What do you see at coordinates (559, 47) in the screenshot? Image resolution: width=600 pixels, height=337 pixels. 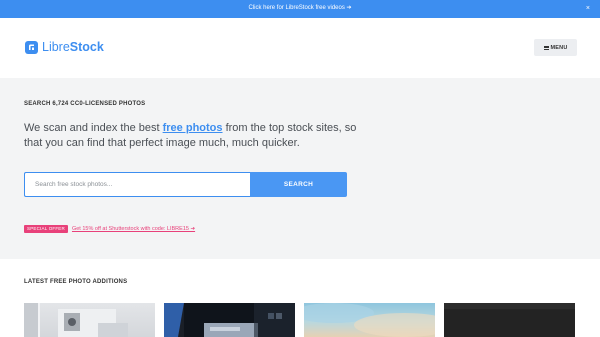 I see `menu-label: MENU` at bounding box center [559, 47].